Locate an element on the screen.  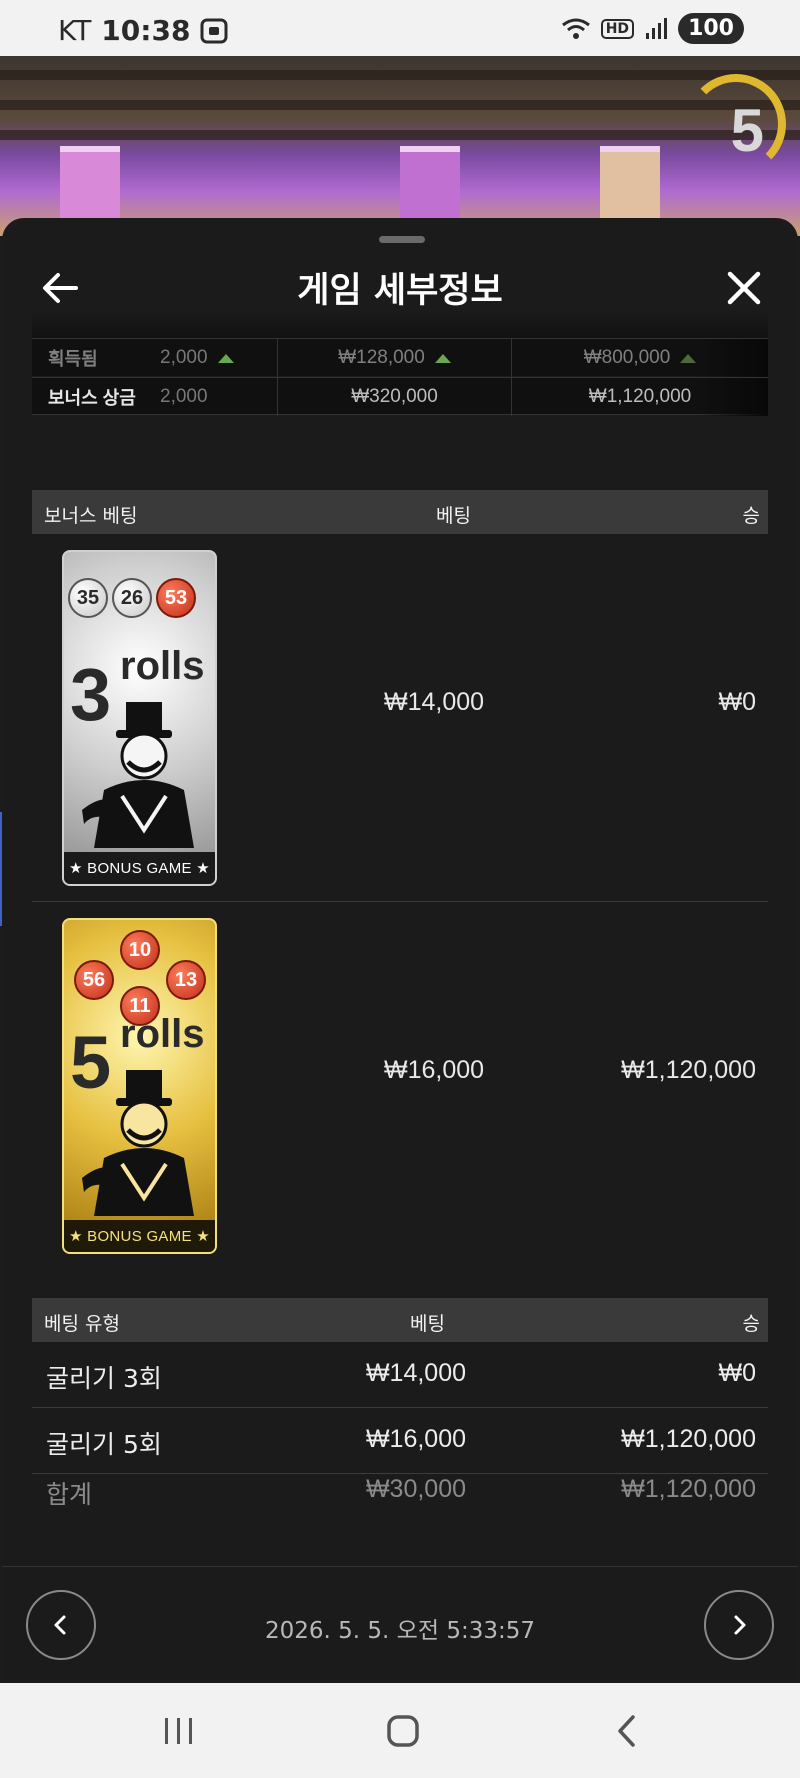
summary-cell: ₩320,000 is located at coordinates (395, 397).